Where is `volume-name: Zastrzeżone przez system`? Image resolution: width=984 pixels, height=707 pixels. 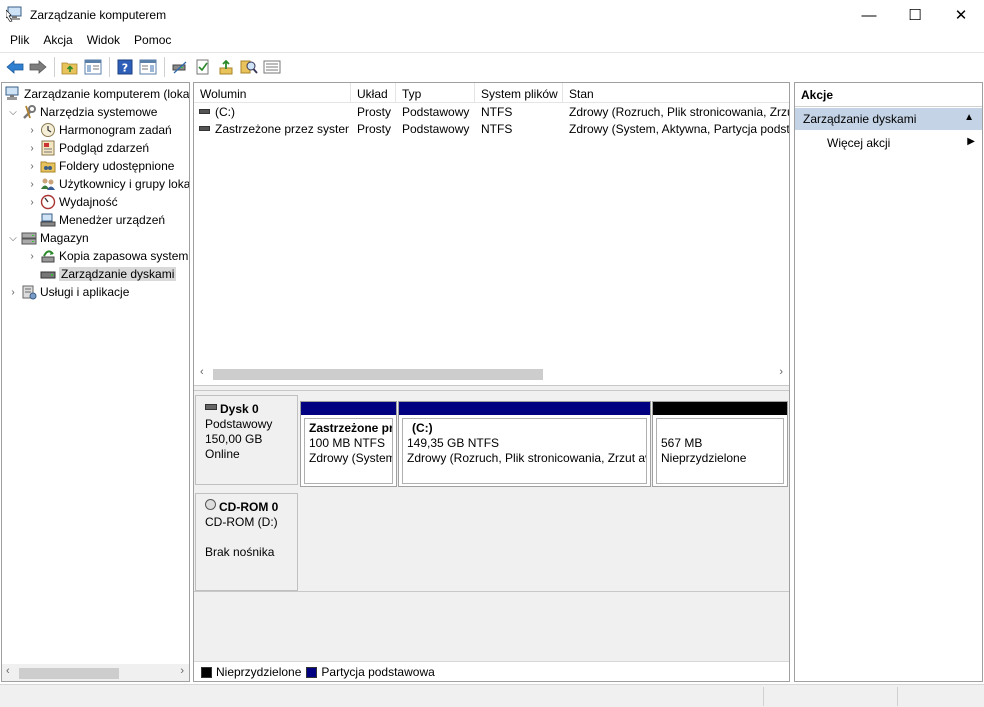
volume-name: Zastrzeżone przez system is located at coordinates (282, 129).